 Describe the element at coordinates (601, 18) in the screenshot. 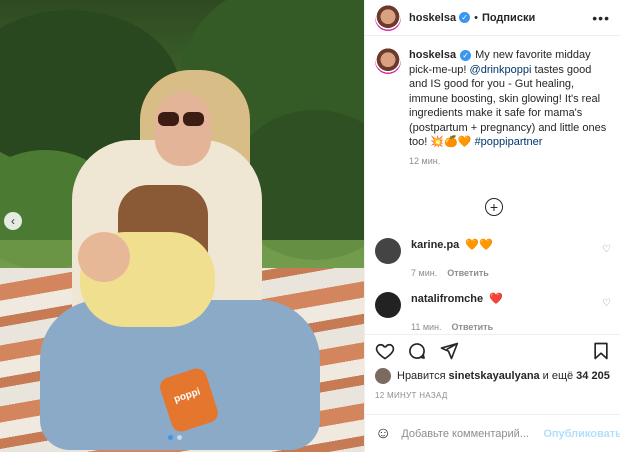

I see `more-options-icon: •••` at that location.